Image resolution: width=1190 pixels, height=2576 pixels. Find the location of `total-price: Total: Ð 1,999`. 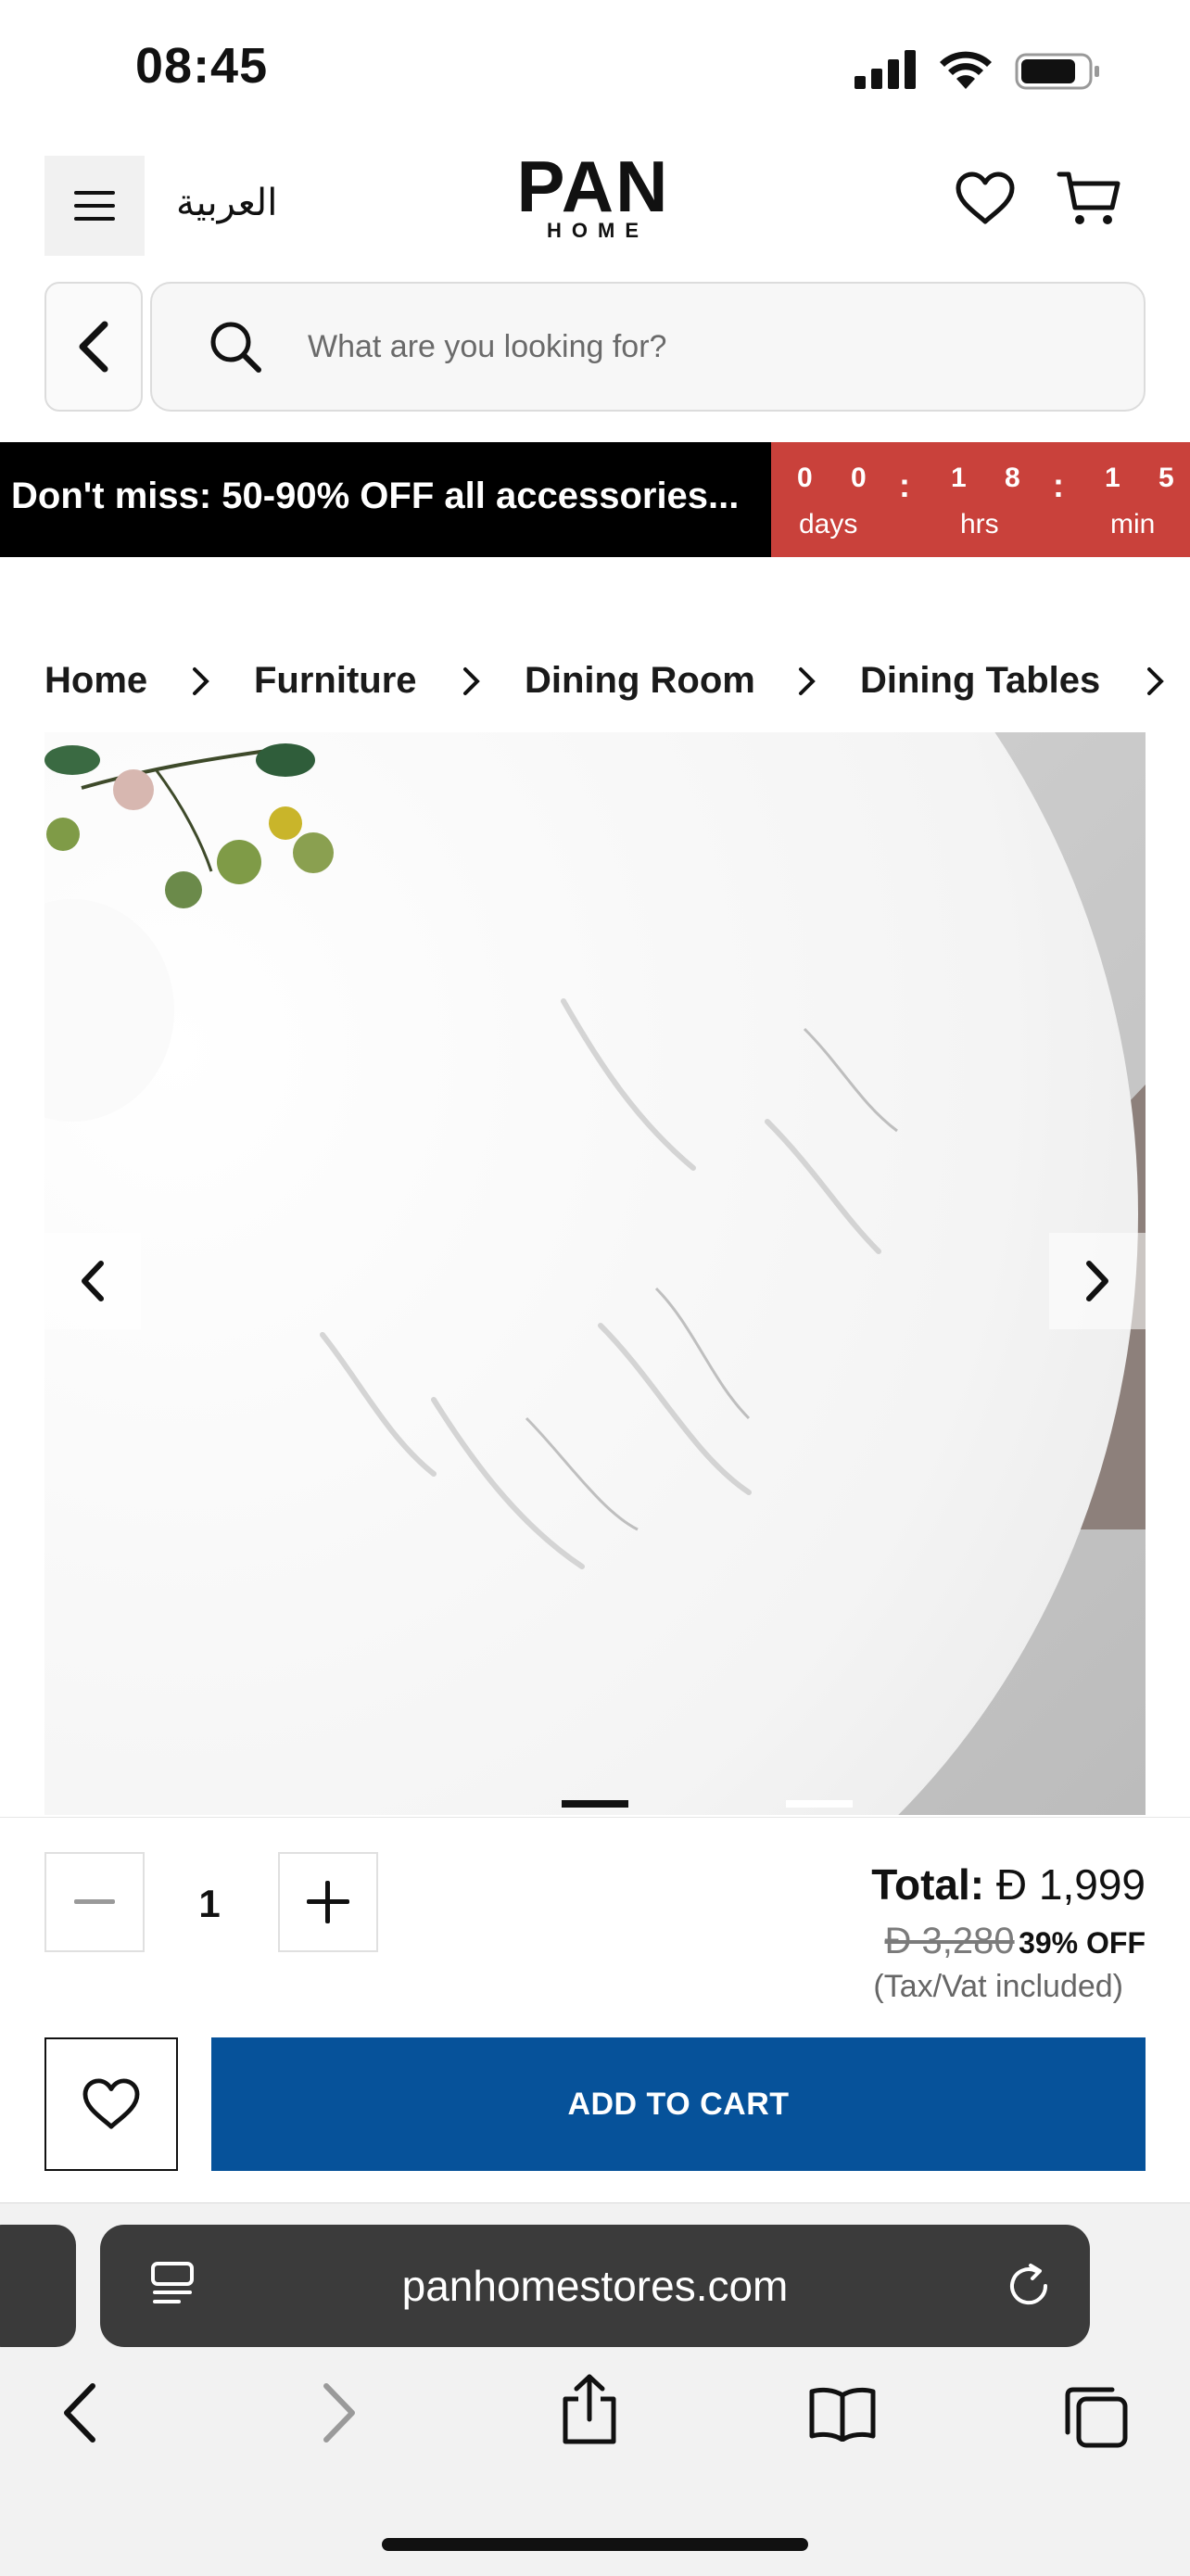

total-price: Total: Ð 1,999 is located at coordinates (1008, 1884).